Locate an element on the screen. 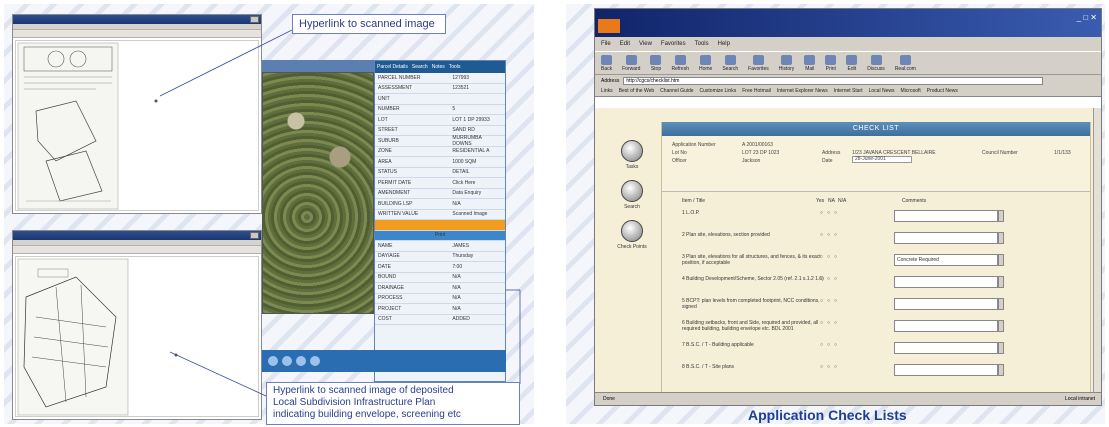  toolbar-button: Mail is located at coordinates (810, 64).